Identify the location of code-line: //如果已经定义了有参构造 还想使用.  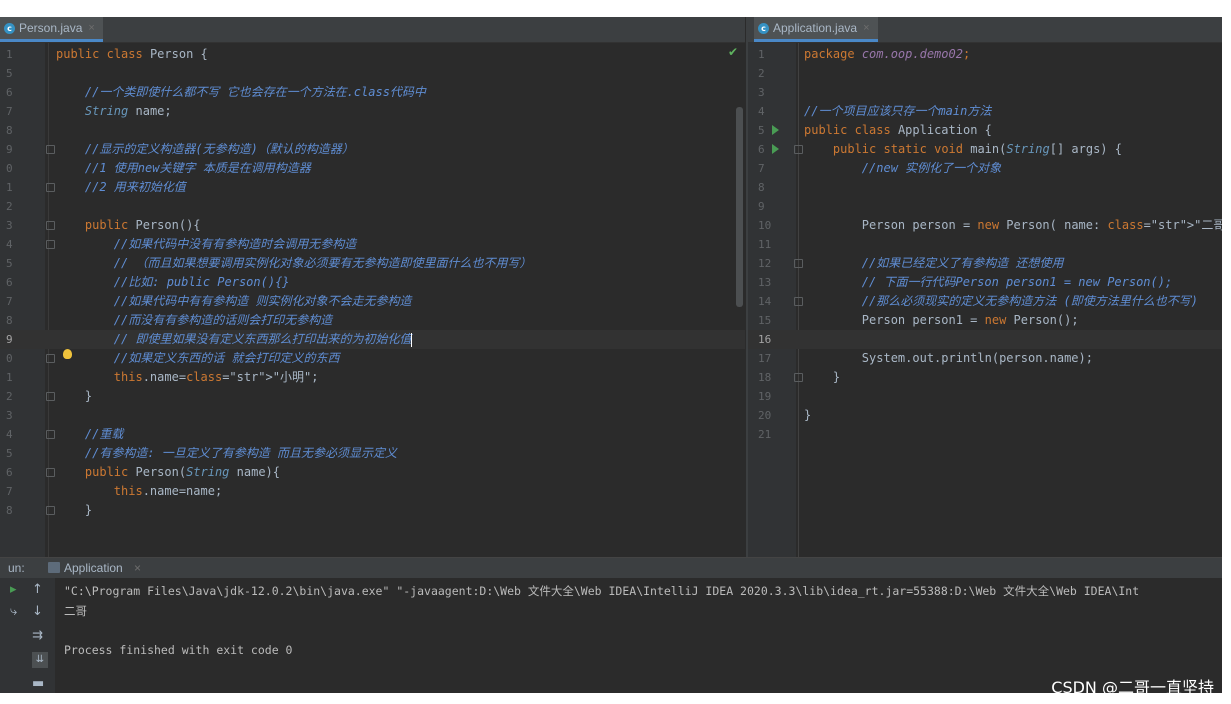
(934, 263).